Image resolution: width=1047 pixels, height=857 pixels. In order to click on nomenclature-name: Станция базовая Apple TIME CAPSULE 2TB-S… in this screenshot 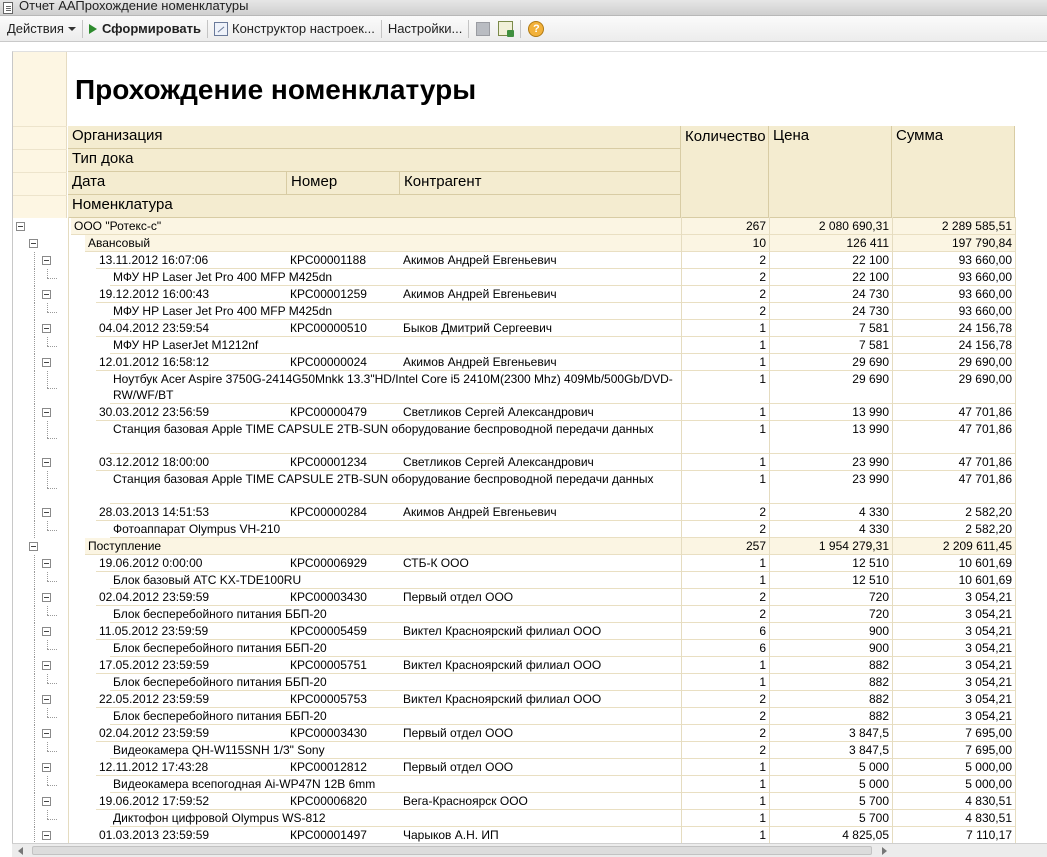, I will do `click(395, 487)`.